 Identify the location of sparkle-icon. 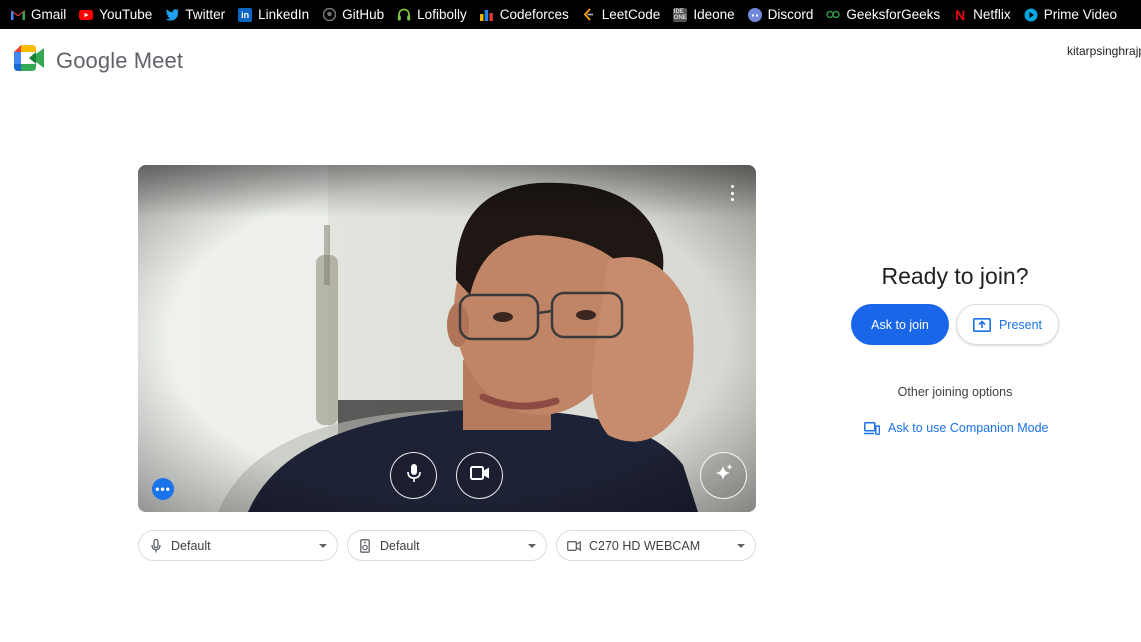
(724, 475).